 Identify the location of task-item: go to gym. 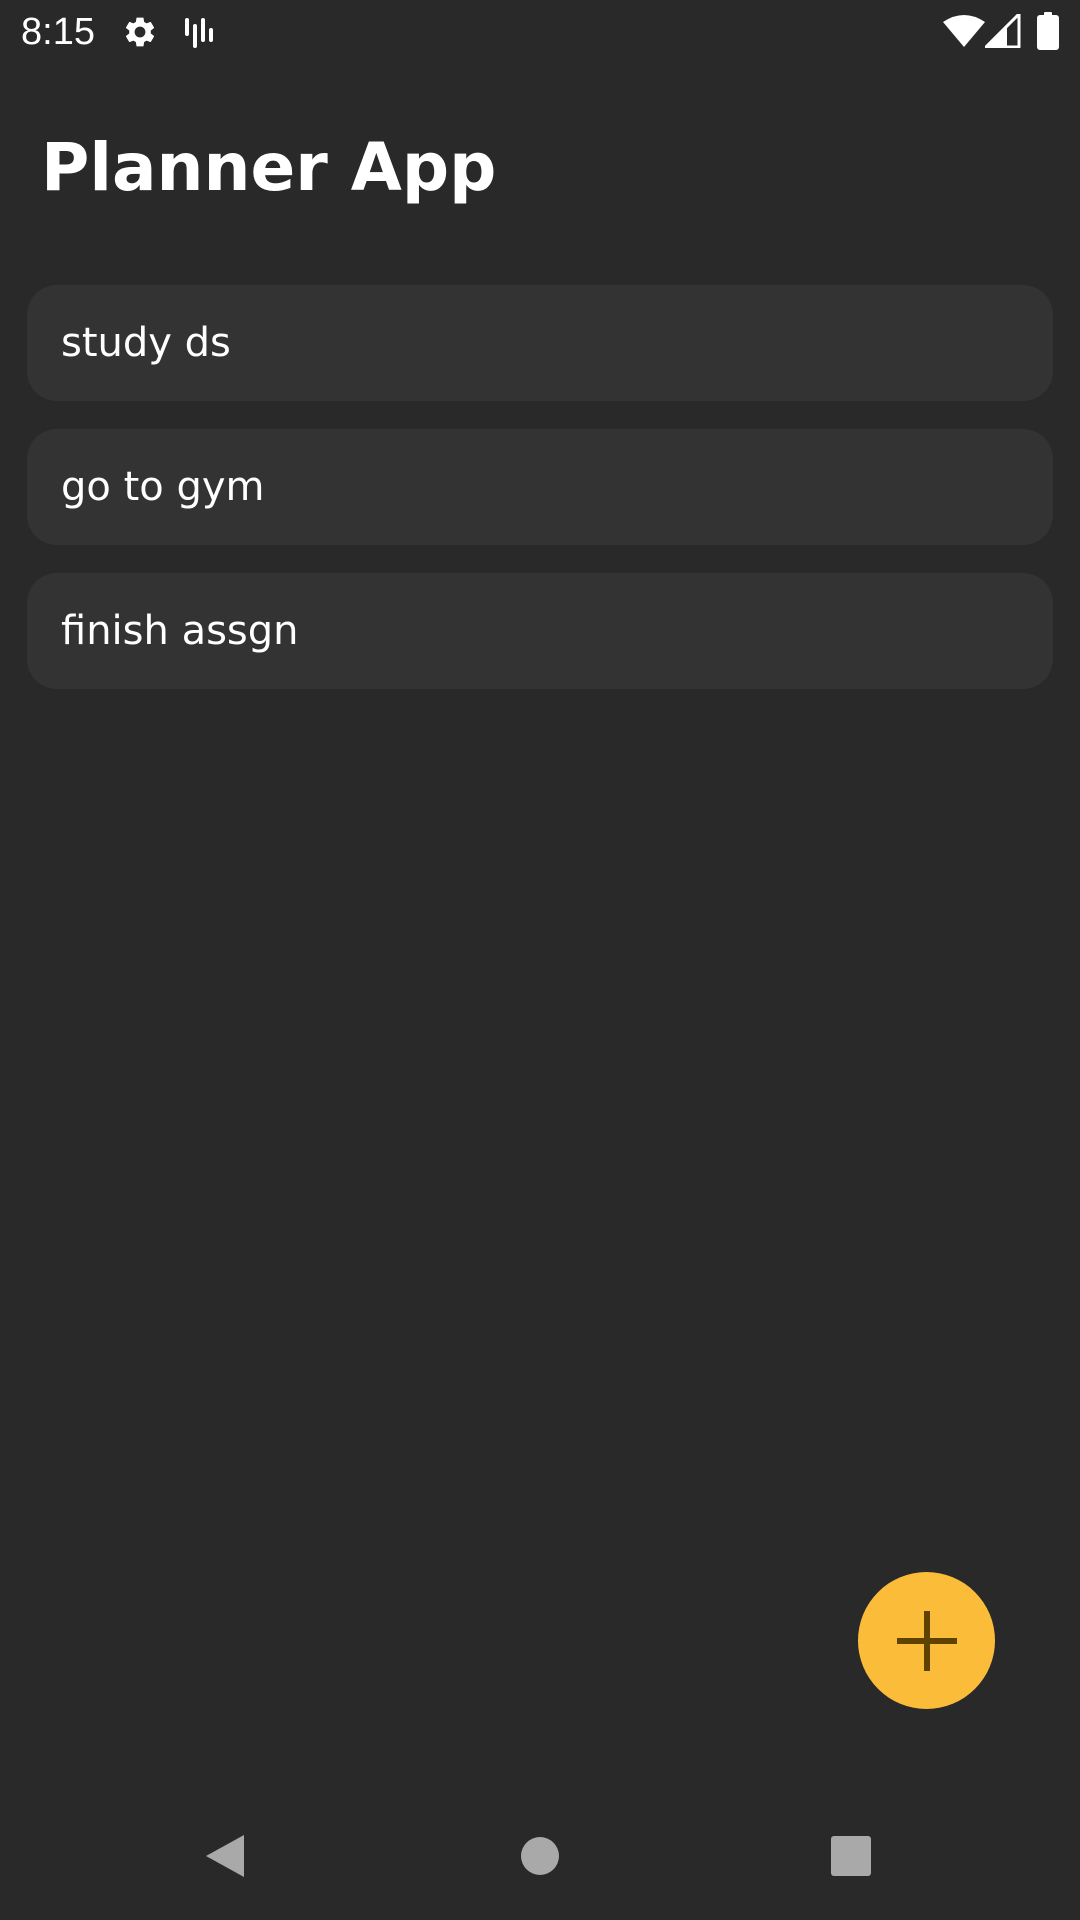
(540, 487).